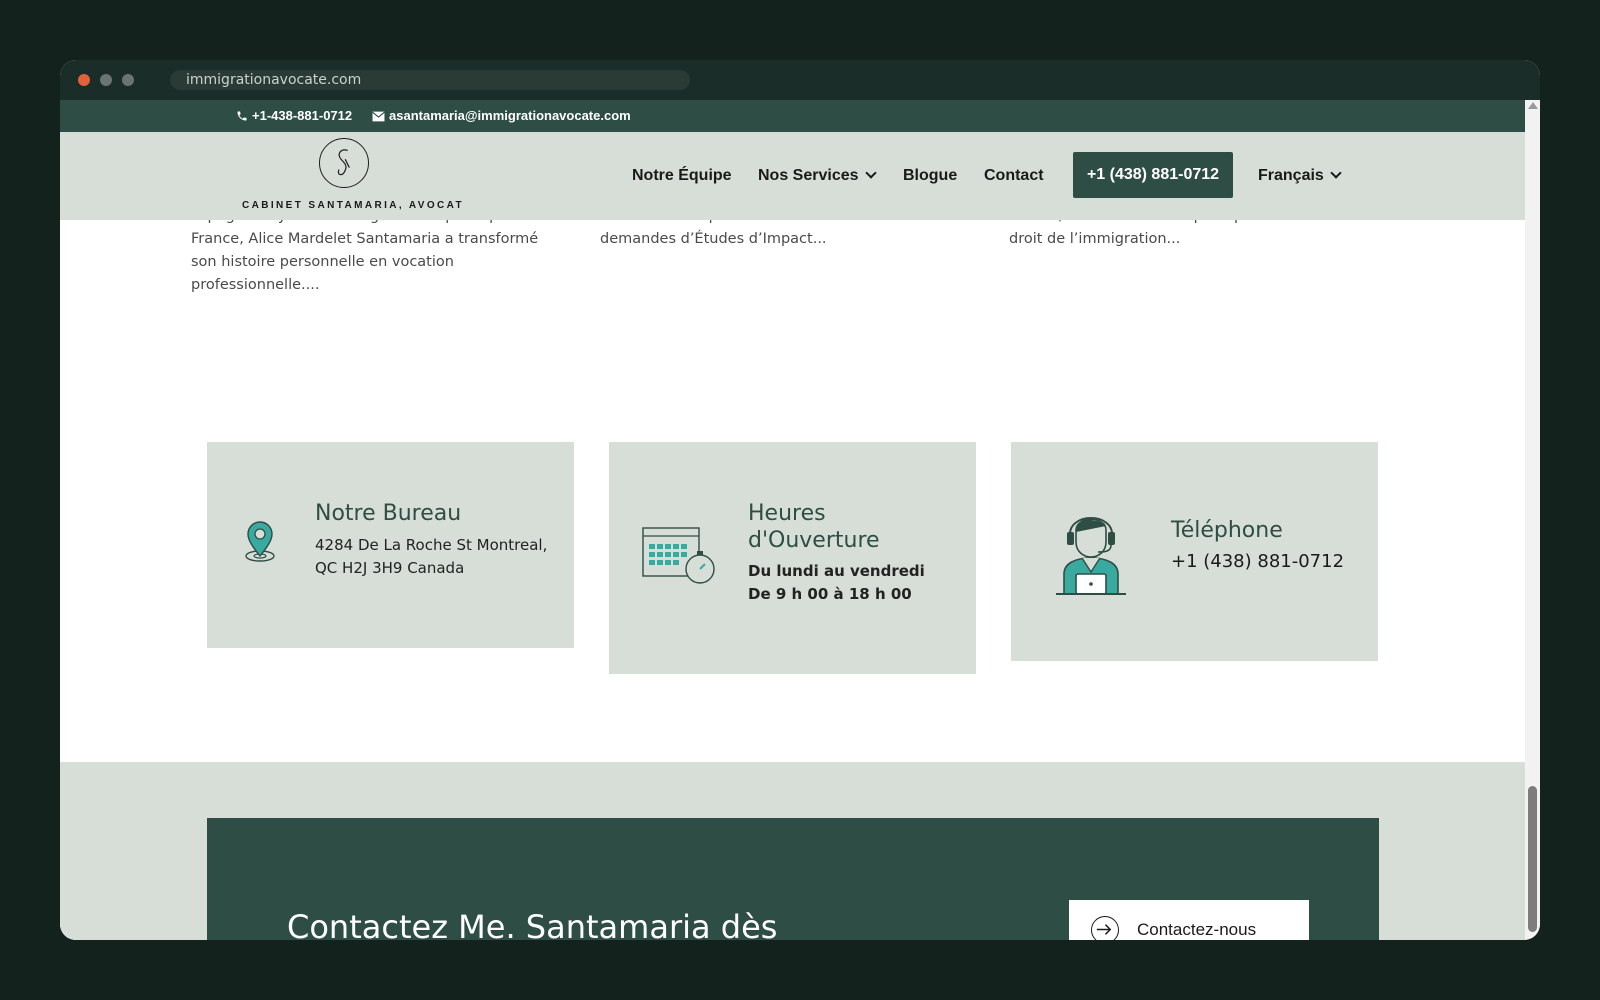  Describe the element at coordinates (1300, 176) in the screenshot. I see `language-selector: Français` at that location.